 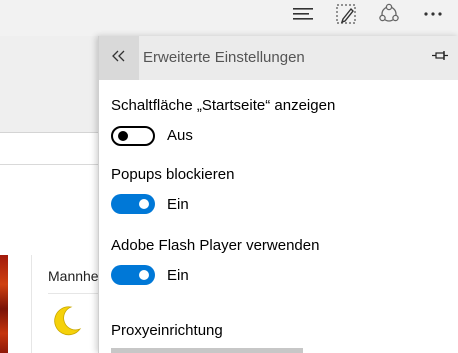 What do you see at coordinates (433, 14) in the screenshot?
I see `more-icon` at bounding box center [433, 14].